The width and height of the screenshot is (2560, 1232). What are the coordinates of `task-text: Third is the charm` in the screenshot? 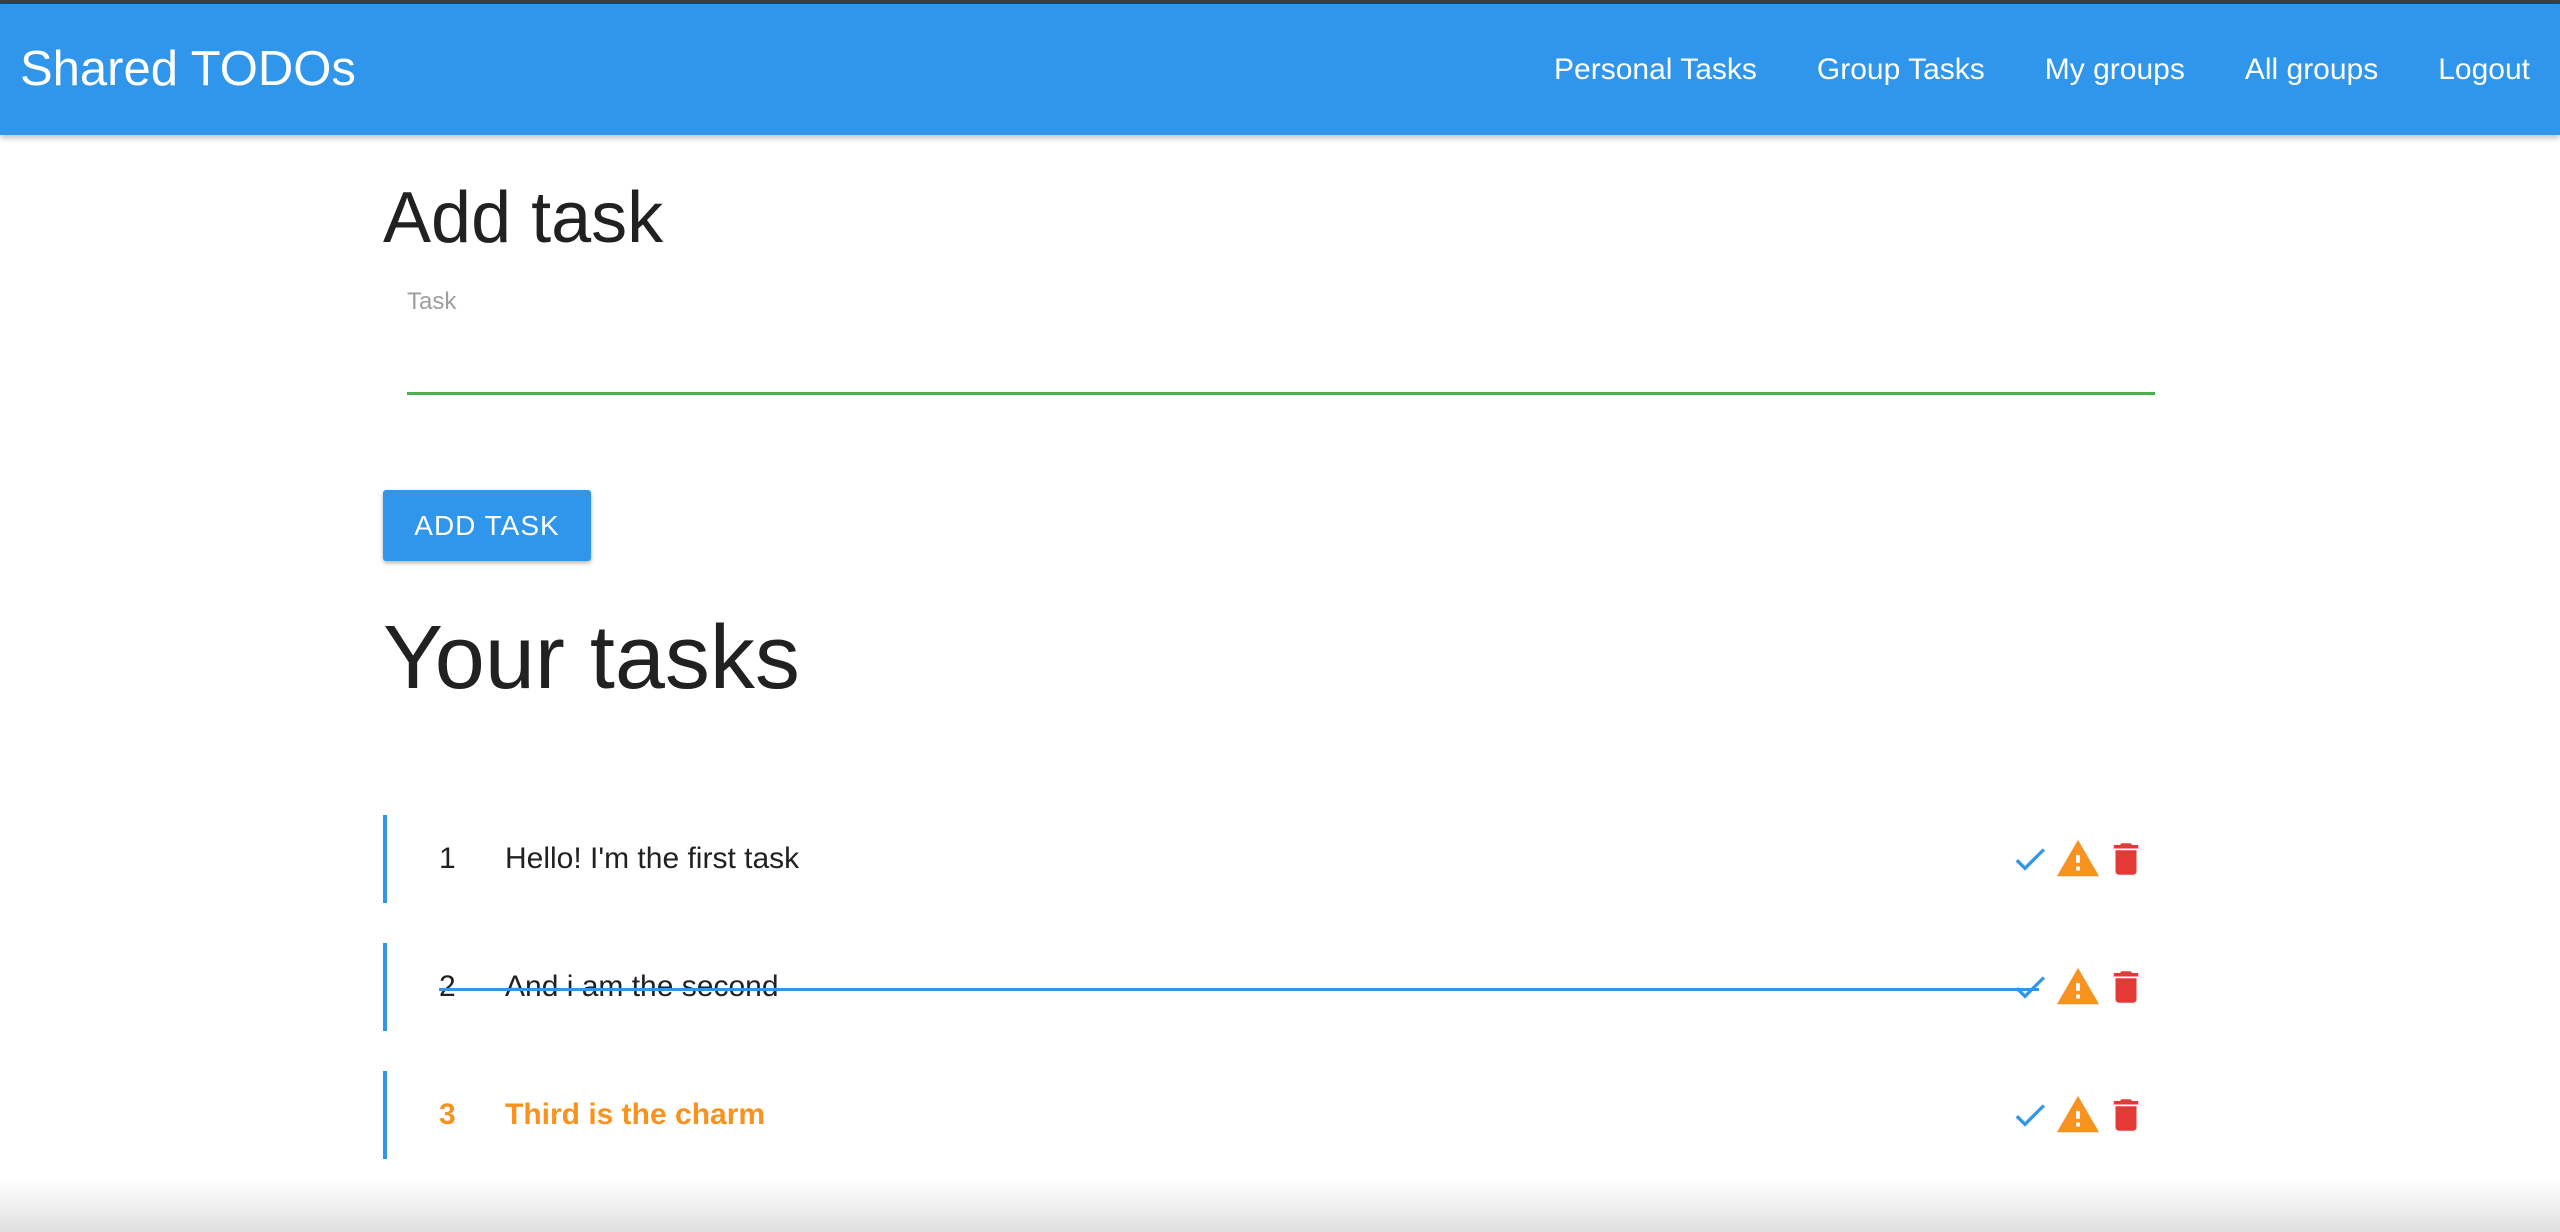 It's located at (635, 1114).